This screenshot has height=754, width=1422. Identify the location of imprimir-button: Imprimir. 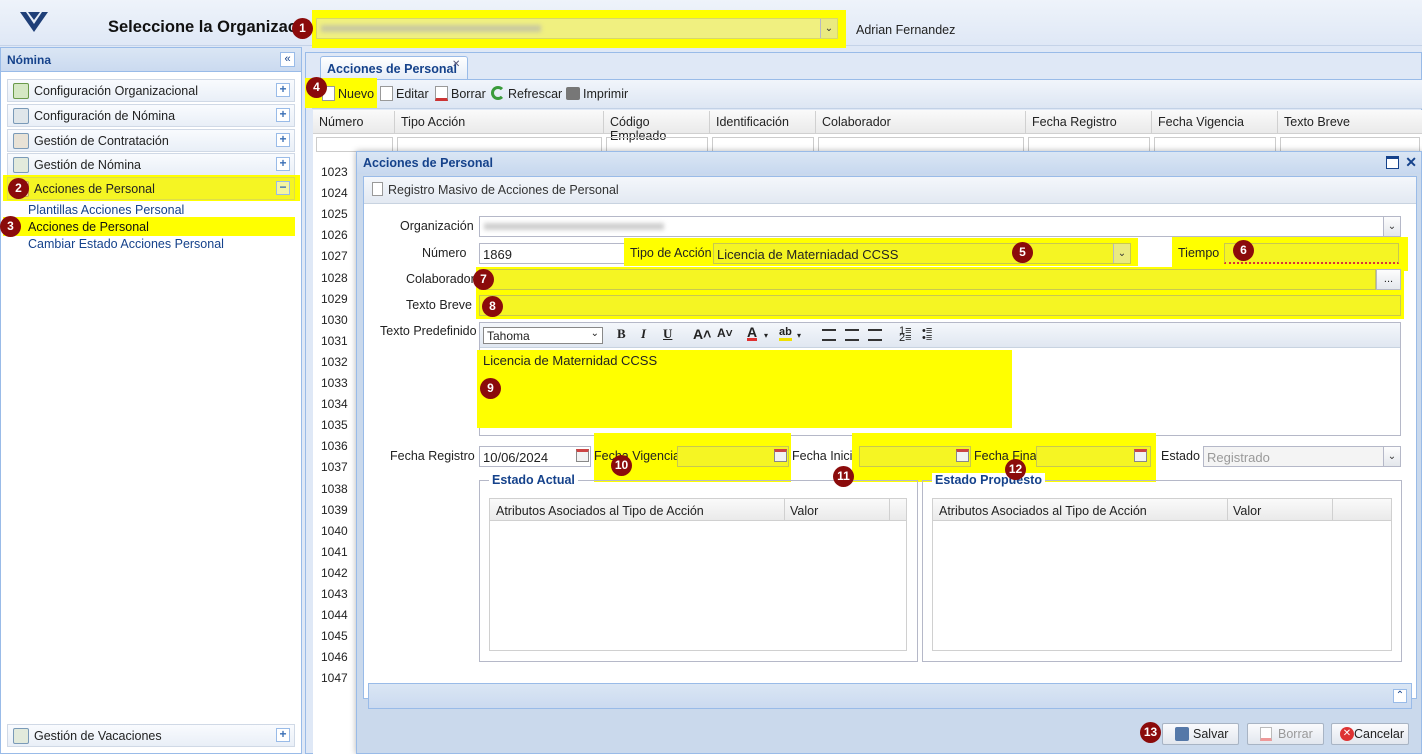
(605, 94).